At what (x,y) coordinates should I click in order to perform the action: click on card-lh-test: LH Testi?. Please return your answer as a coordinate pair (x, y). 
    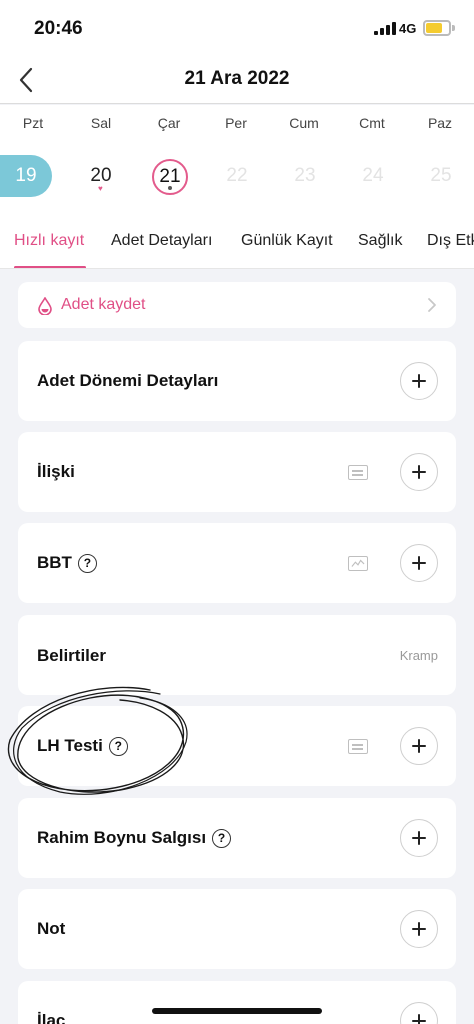
    Looking at the image, I should click on (237, 746).